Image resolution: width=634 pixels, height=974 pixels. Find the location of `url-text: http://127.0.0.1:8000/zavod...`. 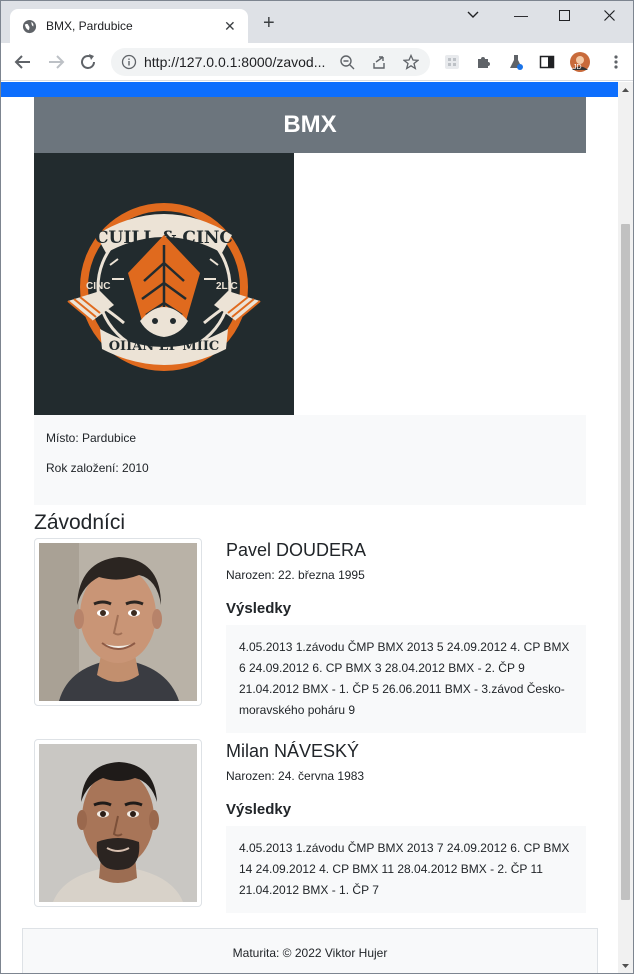

url-text: http://127.0.0.1:8000/zavod... is located at coordinates (234, 62).